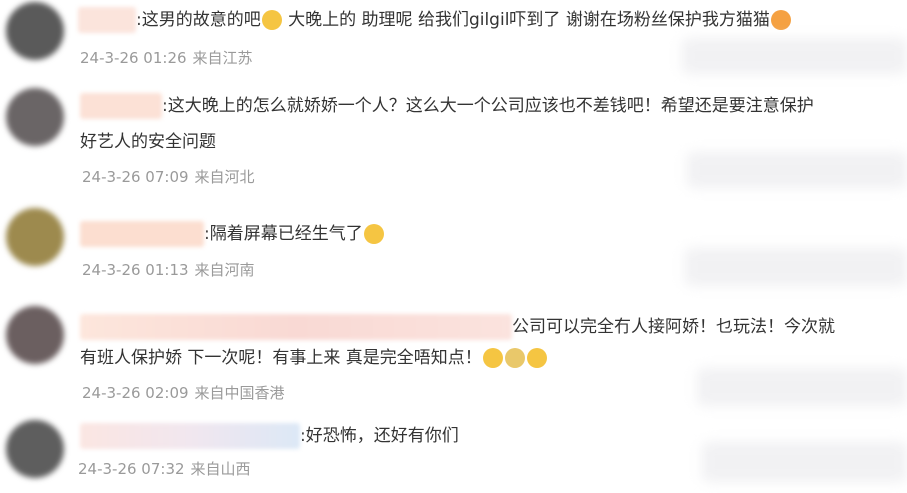 The height and width of the screenshot is (493, 907). Describe the element at coordinates (239, 393) in the screenshot. I see `location-label: 来自中国香港` at that location.